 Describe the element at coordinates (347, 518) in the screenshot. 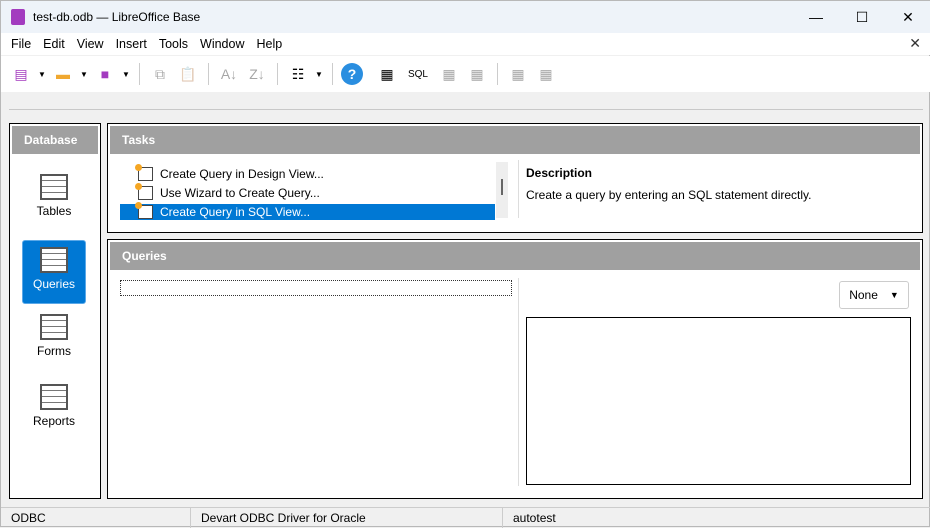

I see `status-driver: Devart ODBC Driver for Oracle` at that location.